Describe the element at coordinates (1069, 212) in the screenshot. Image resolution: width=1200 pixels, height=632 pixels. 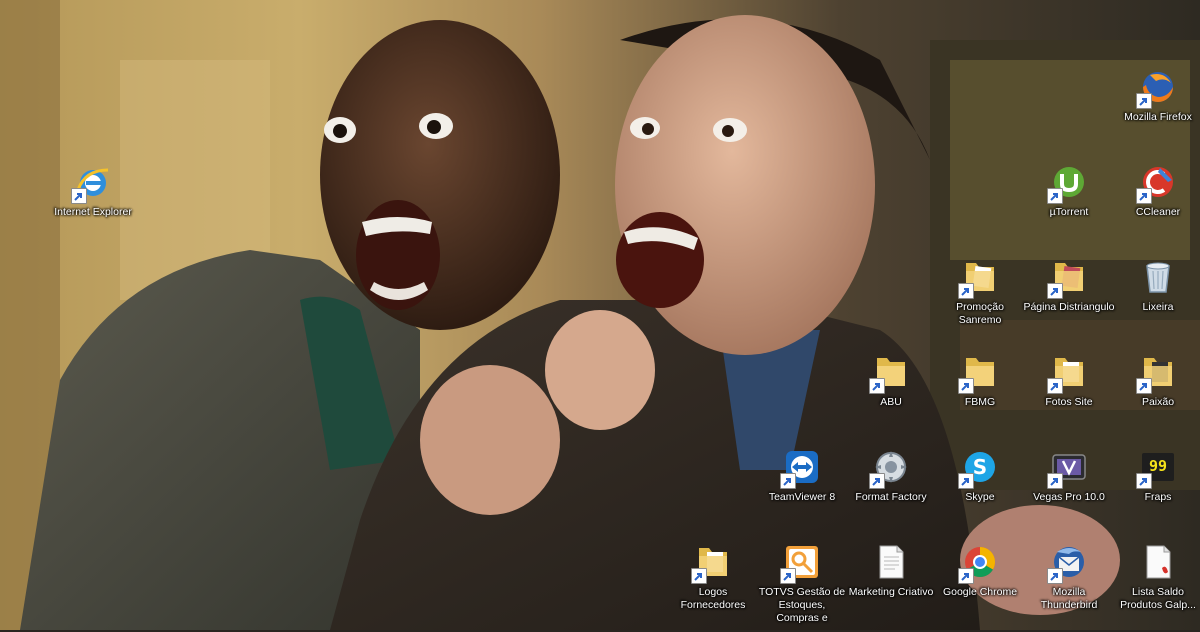
I see `desktop-icon-label: µTorrent` at that location.